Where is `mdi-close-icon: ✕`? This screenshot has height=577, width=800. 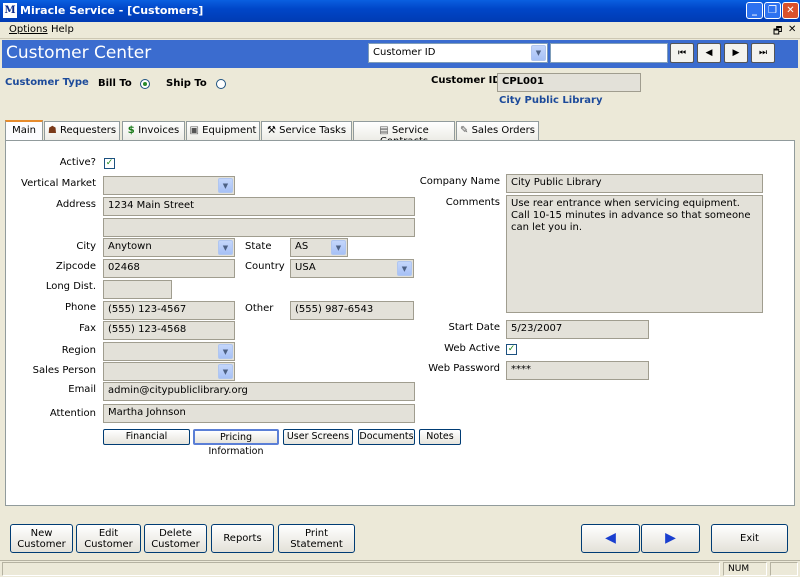 mdi-close-icon: ✕ is located at coordinates (792, 29).